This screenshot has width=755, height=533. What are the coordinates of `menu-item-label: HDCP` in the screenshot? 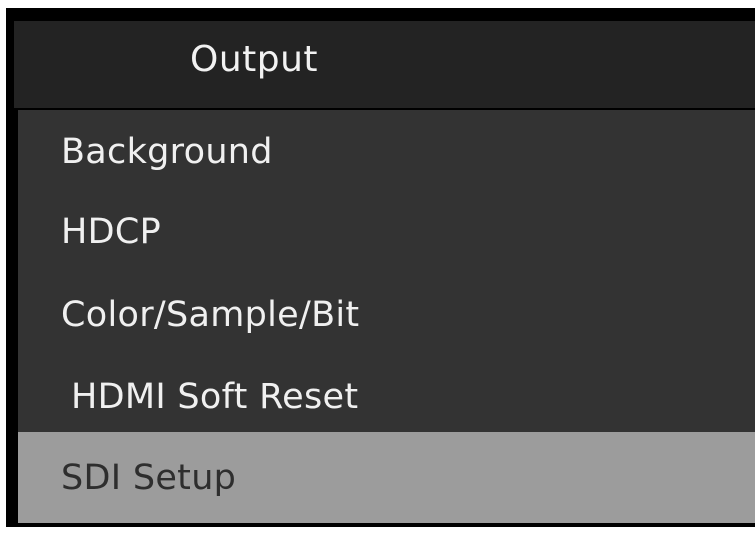 It's located at (111, 232).